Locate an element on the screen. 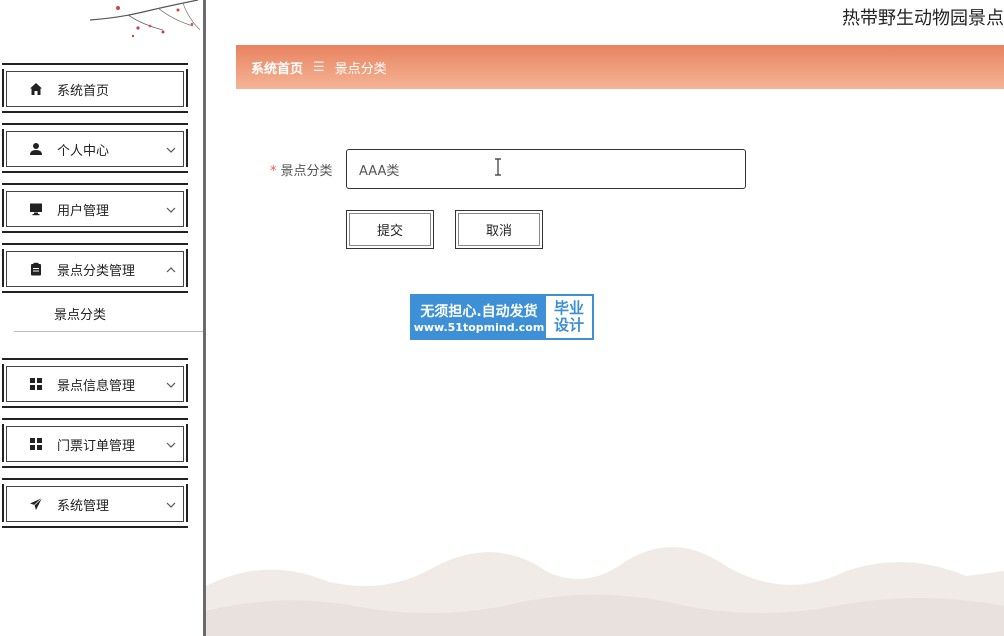 The width and height of the screenshot is (1004, 636). sidebar-item-frame: 用户管理 is located at coordinates (95, 209).